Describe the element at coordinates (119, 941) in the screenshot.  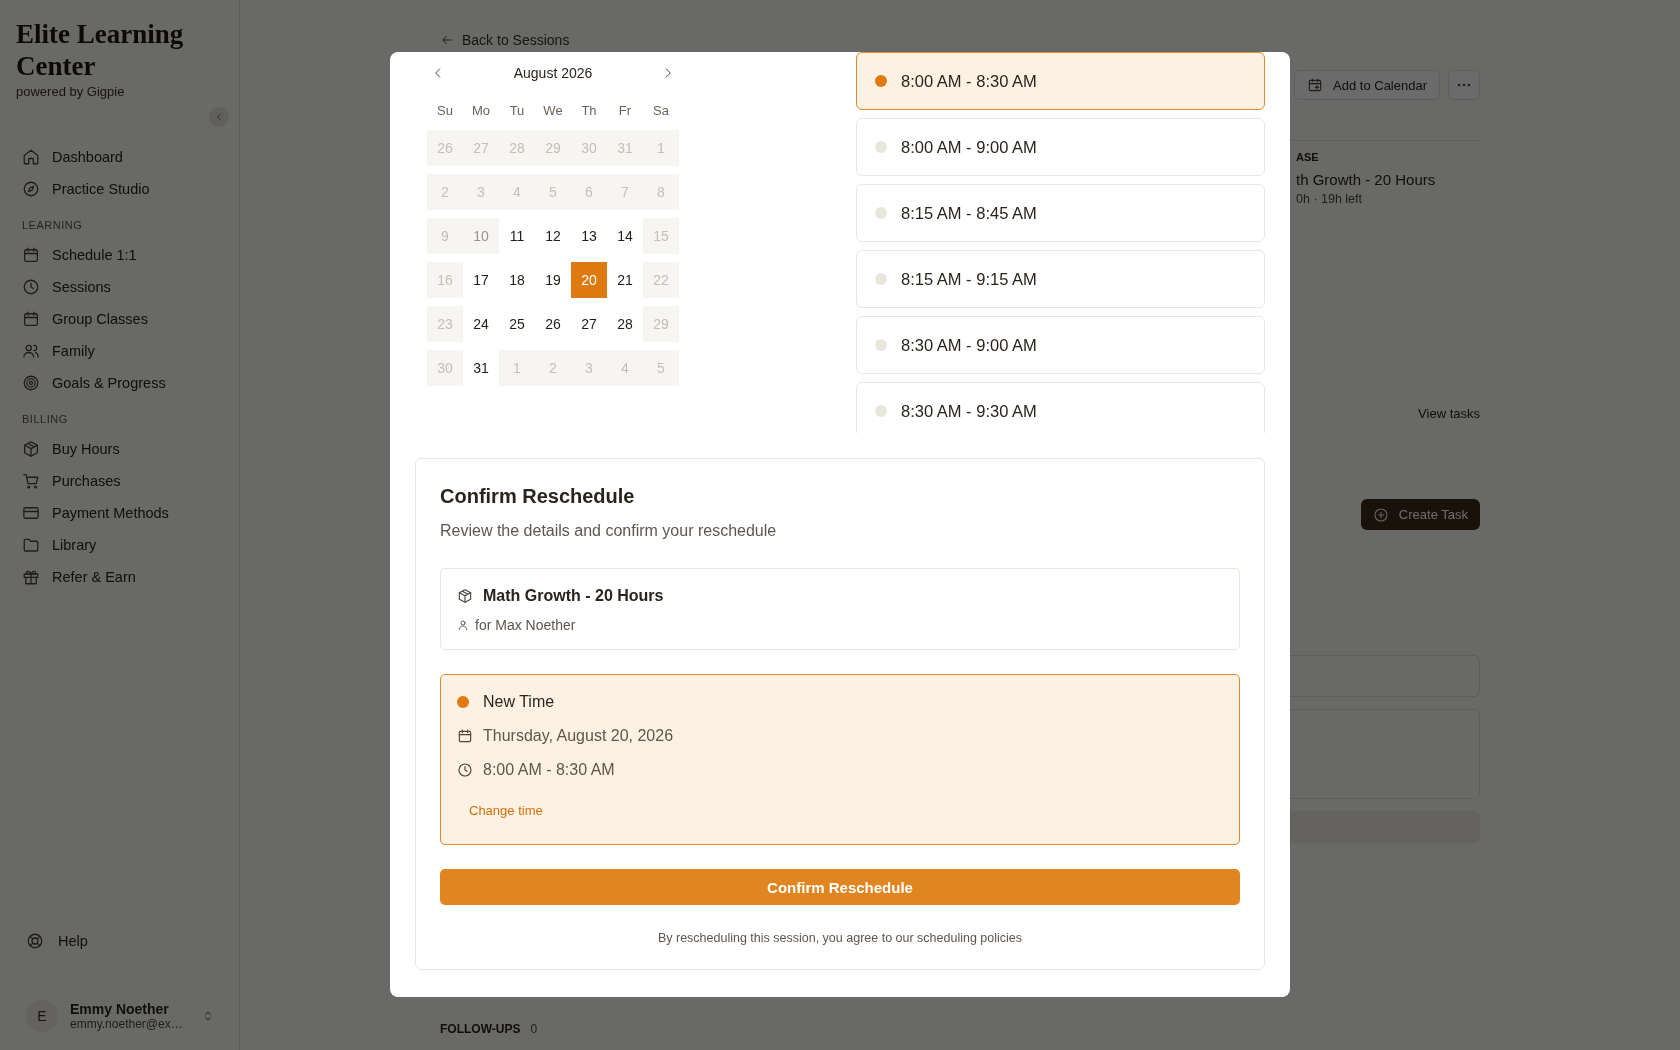
I see `help-link: Help` at that location.